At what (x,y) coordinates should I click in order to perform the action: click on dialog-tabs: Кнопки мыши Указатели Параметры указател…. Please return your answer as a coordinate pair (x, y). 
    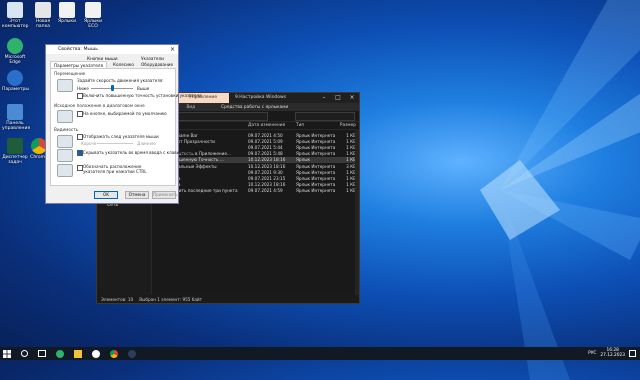
    Looking at the image, I should click on (112, 61).